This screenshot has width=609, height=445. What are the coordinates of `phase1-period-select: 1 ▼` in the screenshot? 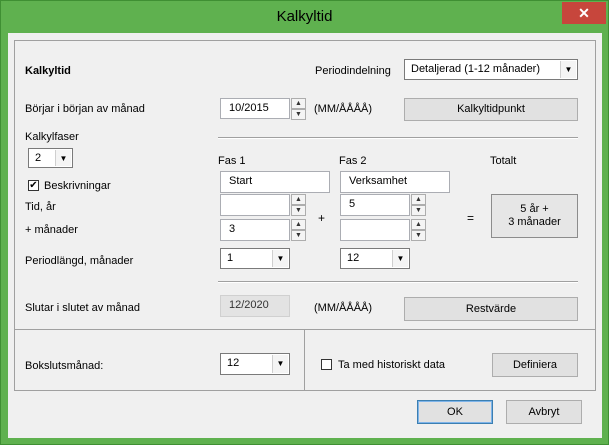 It's located at (255, 258).